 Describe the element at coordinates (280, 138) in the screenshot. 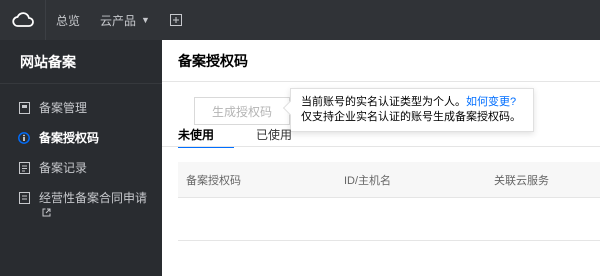

I see `tab-used: 已使用` at that location.